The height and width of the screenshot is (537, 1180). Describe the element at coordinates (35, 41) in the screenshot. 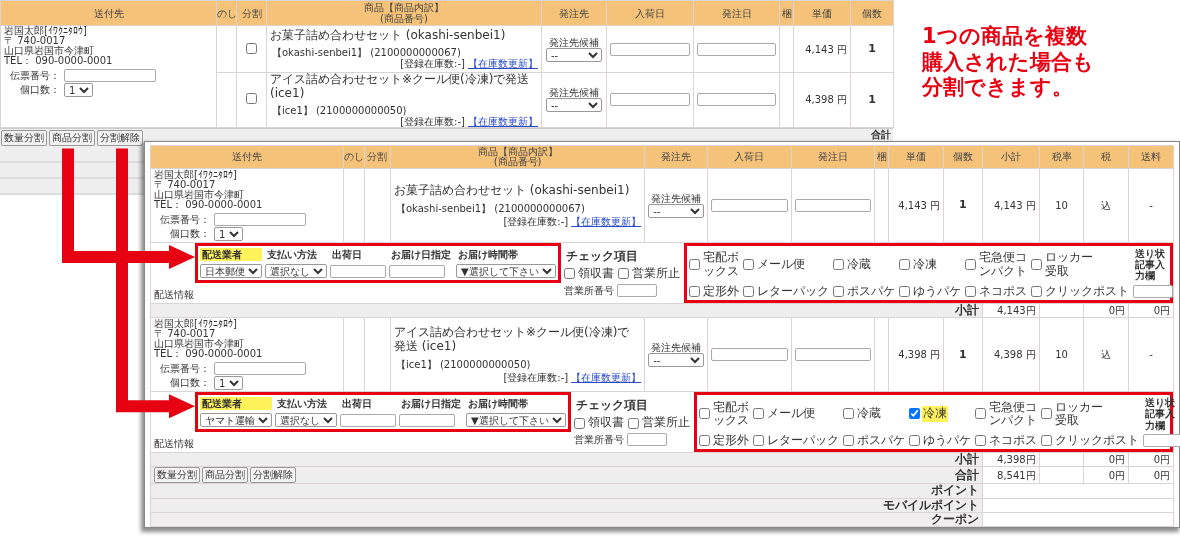

I see `postal-code: 〒 740-0017` at that location.